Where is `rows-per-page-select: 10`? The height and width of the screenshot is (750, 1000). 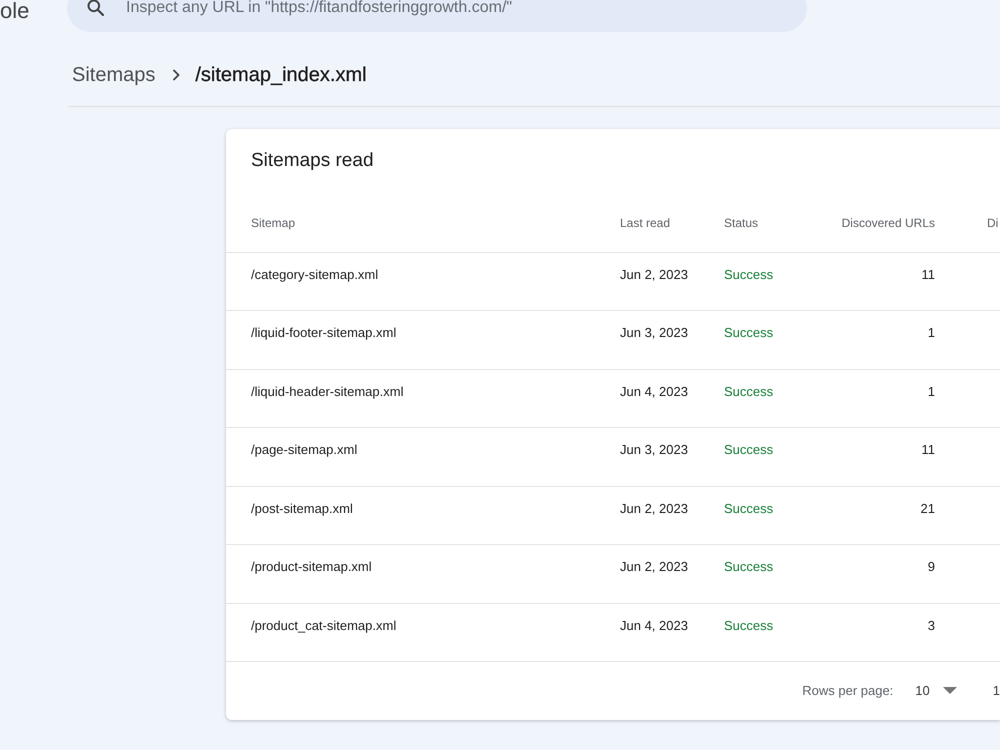 rows-per-page-select: 10 is located at coordinates (936, 690).